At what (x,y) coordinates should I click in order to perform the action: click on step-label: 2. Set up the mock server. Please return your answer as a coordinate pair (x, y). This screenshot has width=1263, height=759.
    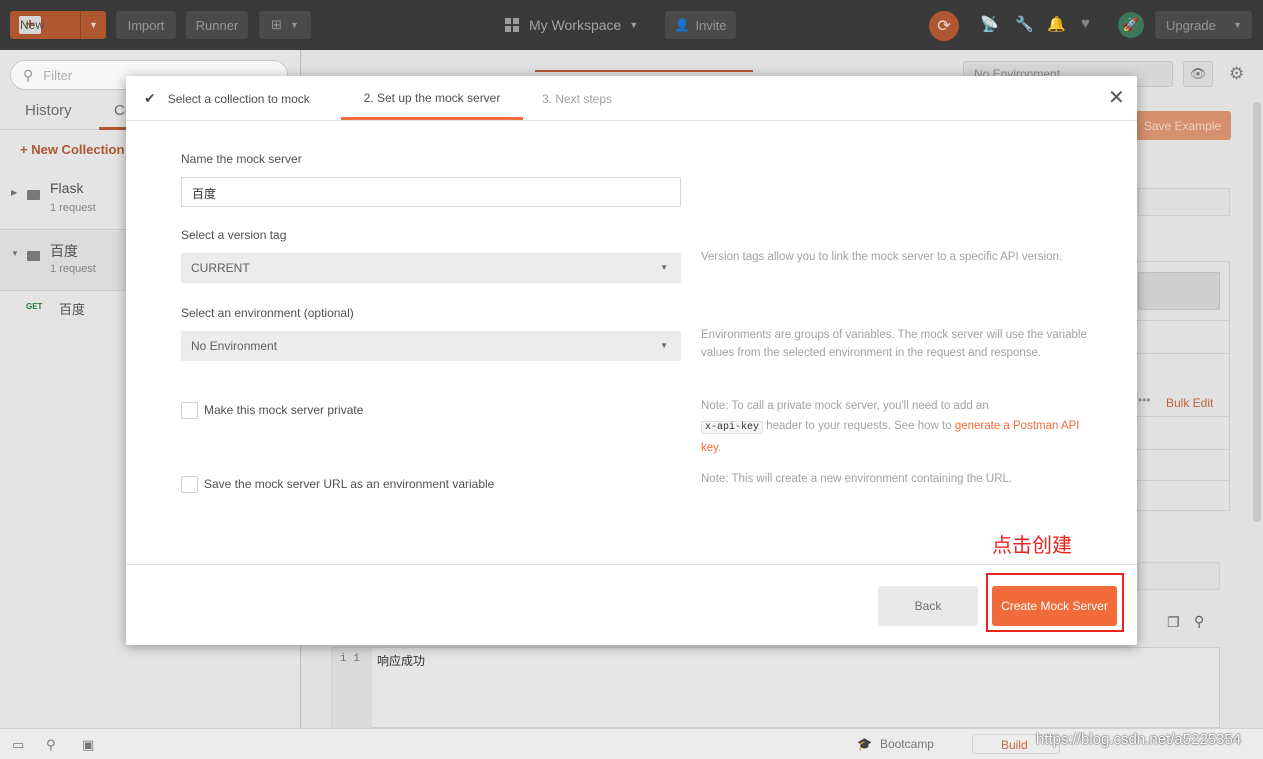
    Looking at the image, I should click on (432, 97).